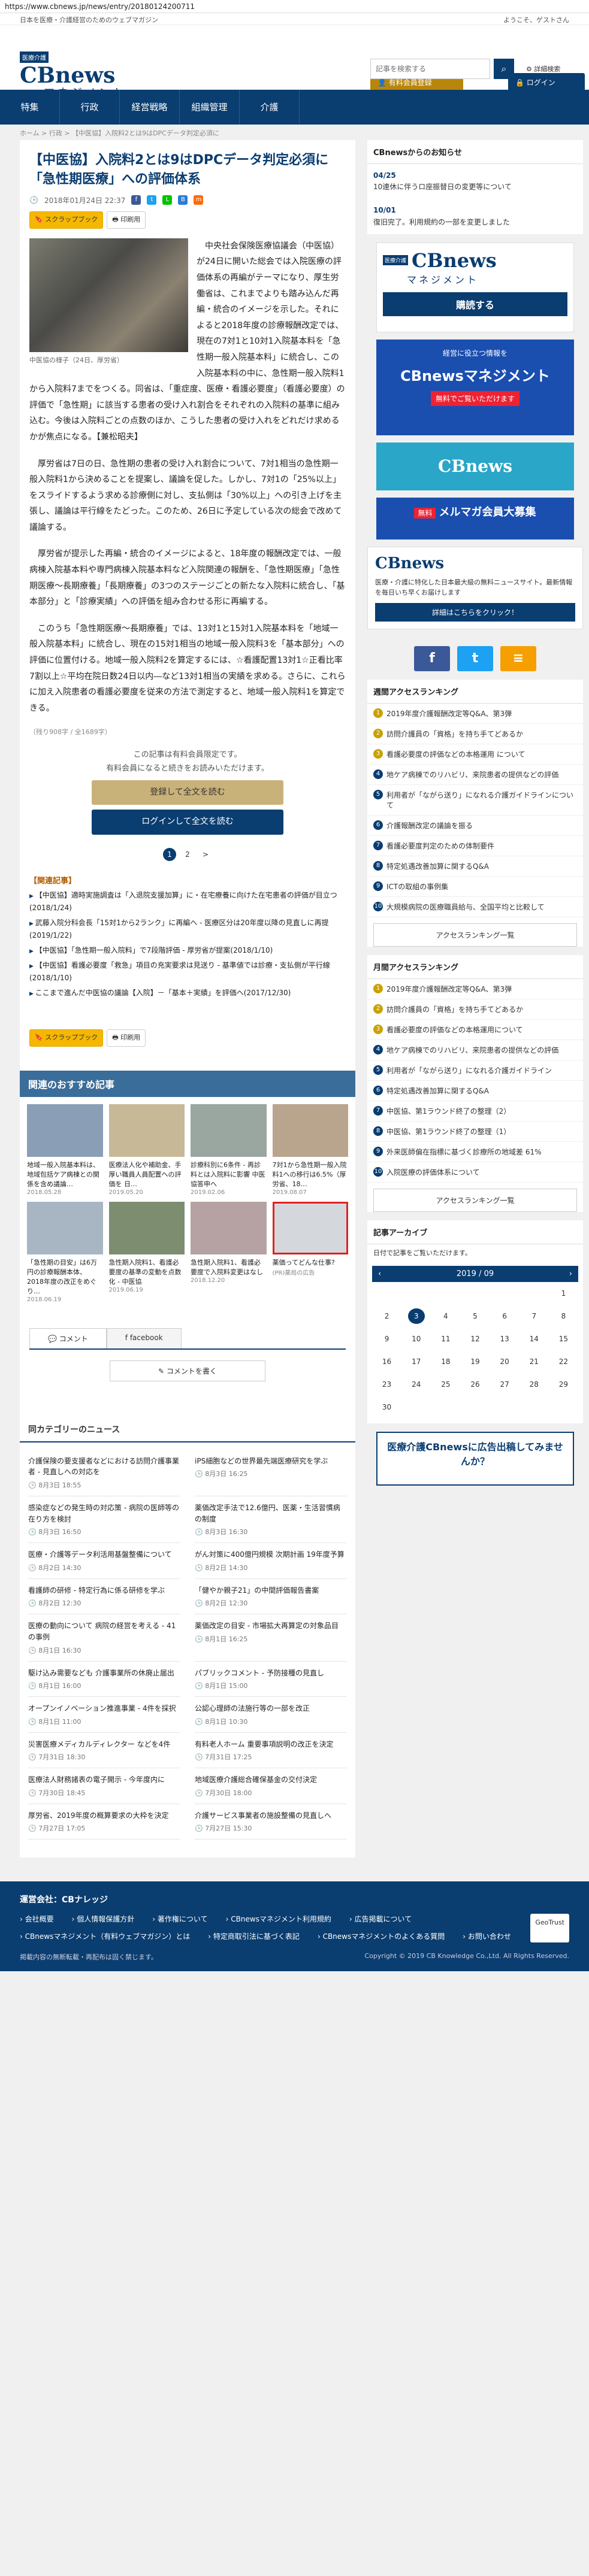 This screenshot has width=589, height=2576. I want to click on calendar-day: 29, so click(563, 1384).